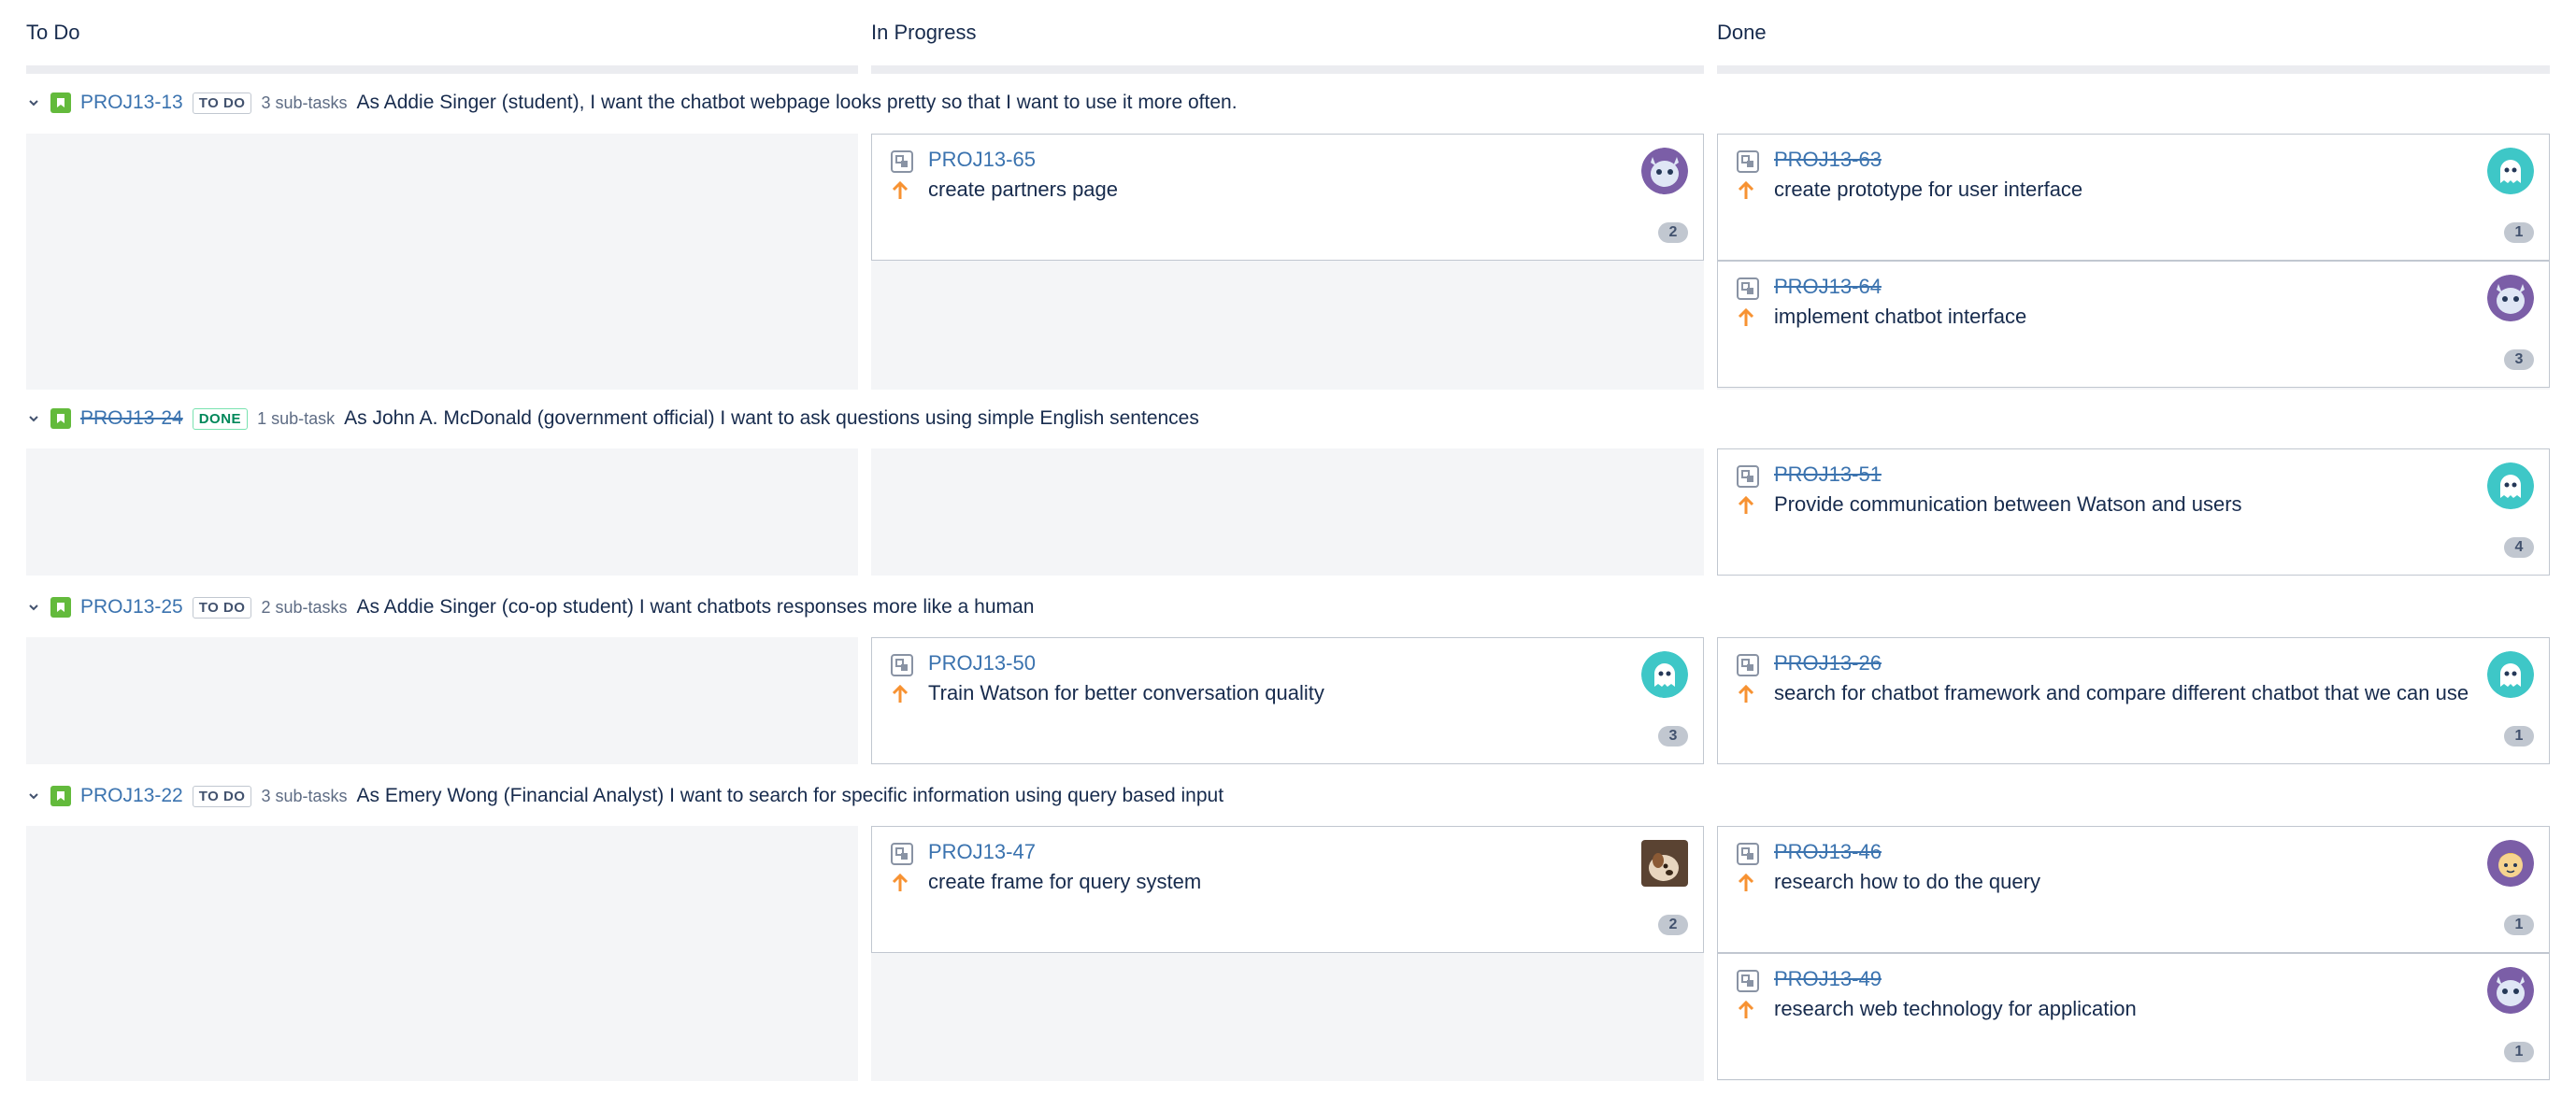  What do you see at coordinates (131, 418) in the screenshot?
I see `story-key: PROJ13-24` at bounding box center [131, 418].